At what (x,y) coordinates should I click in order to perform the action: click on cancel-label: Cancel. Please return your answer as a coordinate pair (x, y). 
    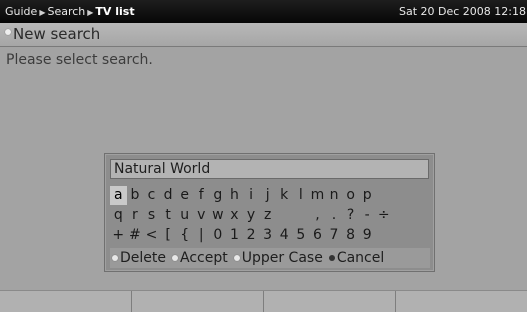
    Looking at the image, I should click on (360, 258).